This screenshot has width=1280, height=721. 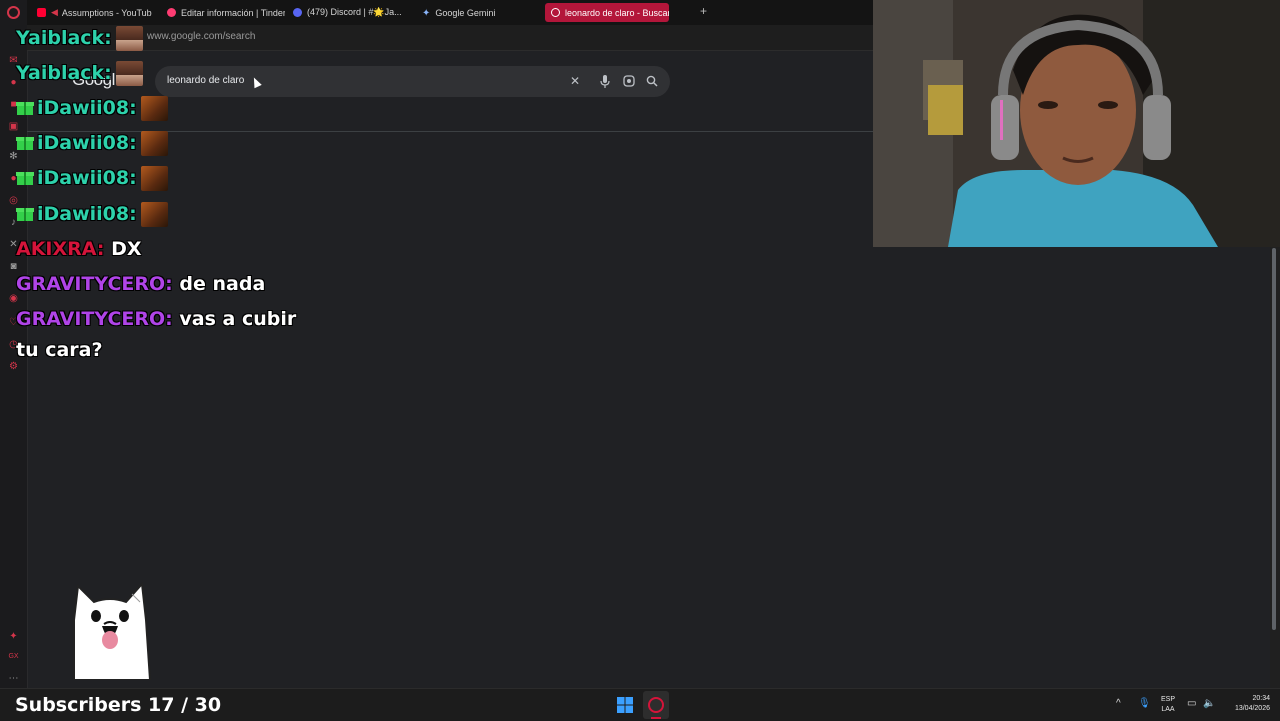 I want to click on cat-mascot-icon, so click(x=110, y=632).